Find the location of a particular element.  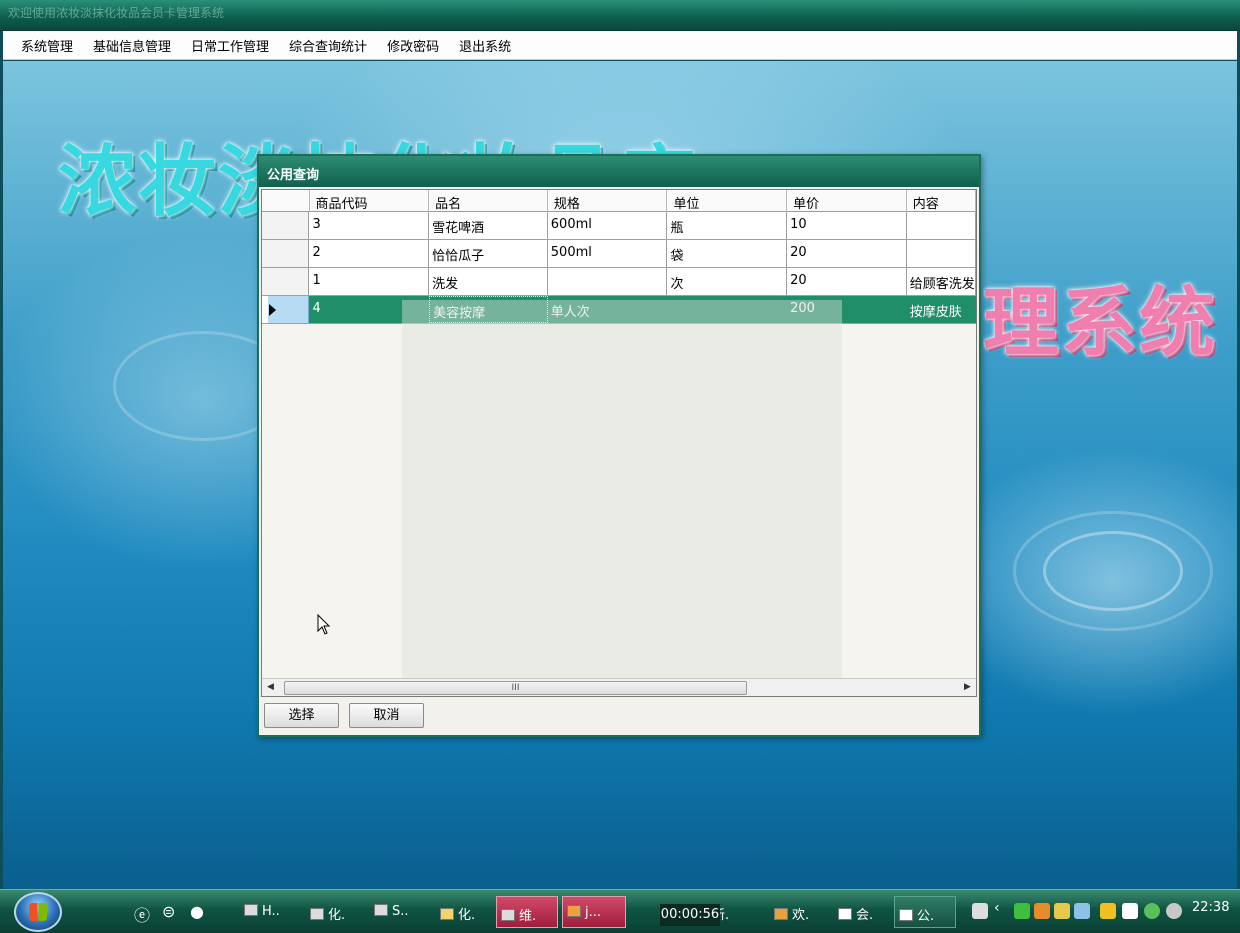

menu-daily-work: 日常工作管理 is located at coordinates (230, 45).